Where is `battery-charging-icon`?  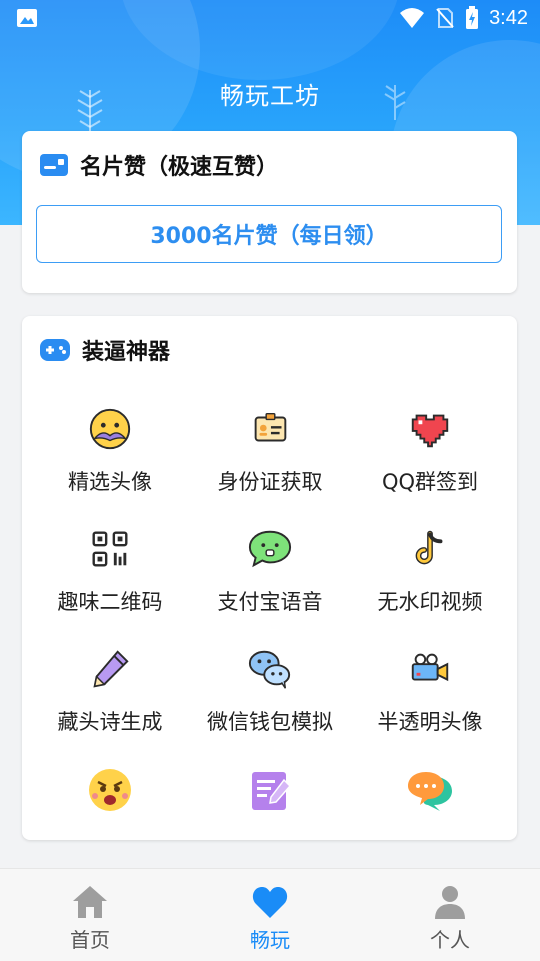
battery-charging-icon is located at coordinates (472, 17).